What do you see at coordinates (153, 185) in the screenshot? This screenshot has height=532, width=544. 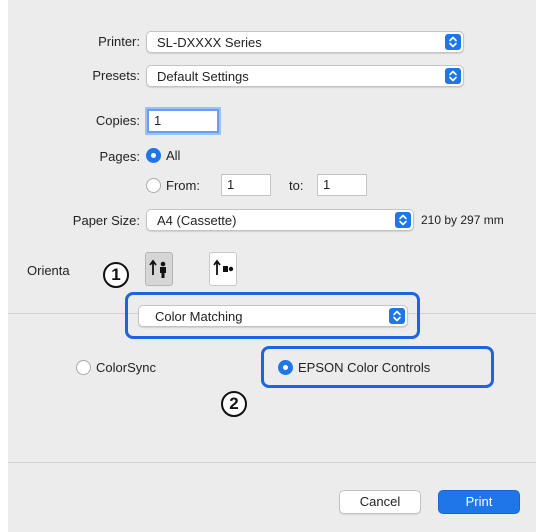 I see `pages-from-radio` at bounding box center [153, 185].